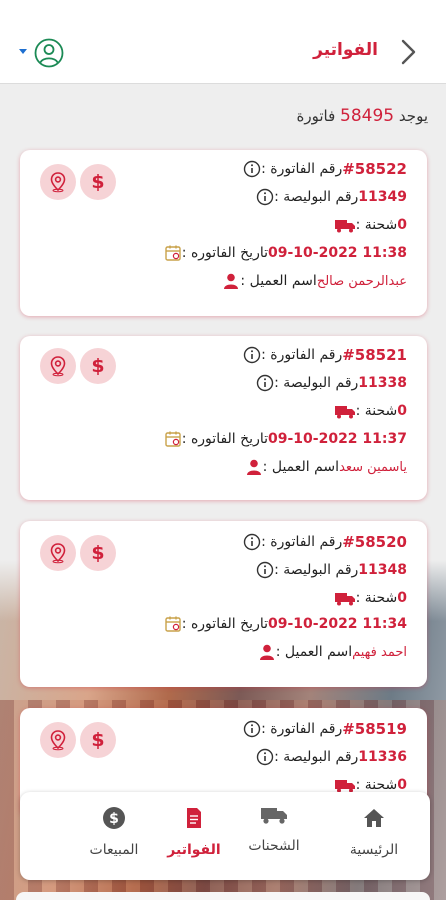  I want to click on home-icon, so click(374, 818).